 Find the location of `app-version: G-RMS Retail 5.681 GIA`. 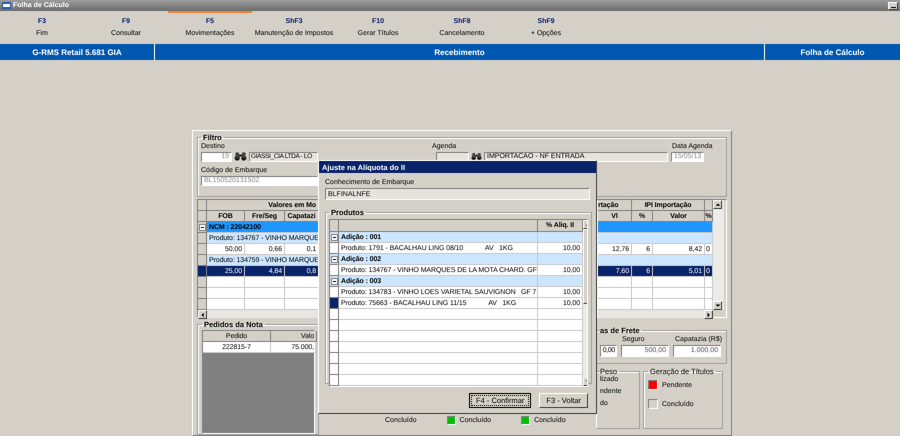

app-version: G-RMS Retail 5.681 GIA is located at coordinates (77, 52).